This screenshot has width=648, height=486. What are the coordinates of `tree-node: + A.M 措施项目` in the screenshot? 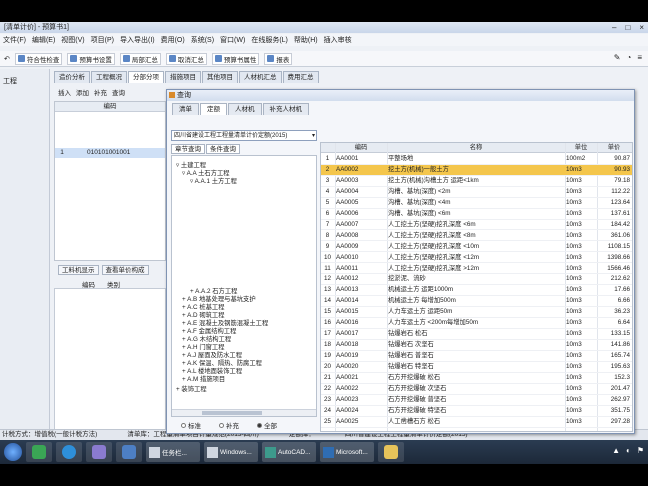 It's located at (203, 380).